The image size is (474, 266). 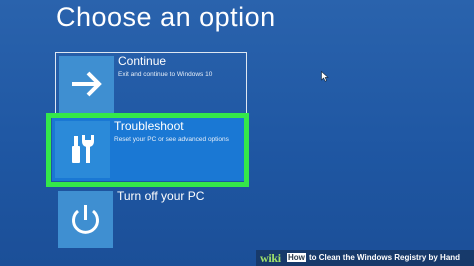 I want to click on troubleshoot-tile, so click(x=82, y=149).